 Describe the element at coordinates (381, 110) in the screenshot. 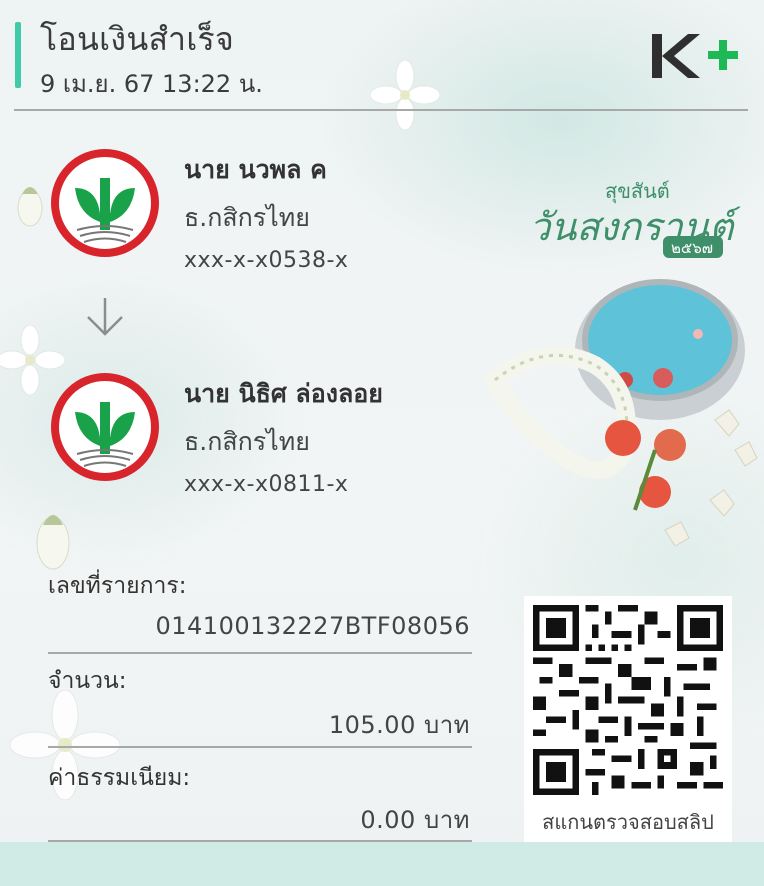

I see `header-divider` at that location.